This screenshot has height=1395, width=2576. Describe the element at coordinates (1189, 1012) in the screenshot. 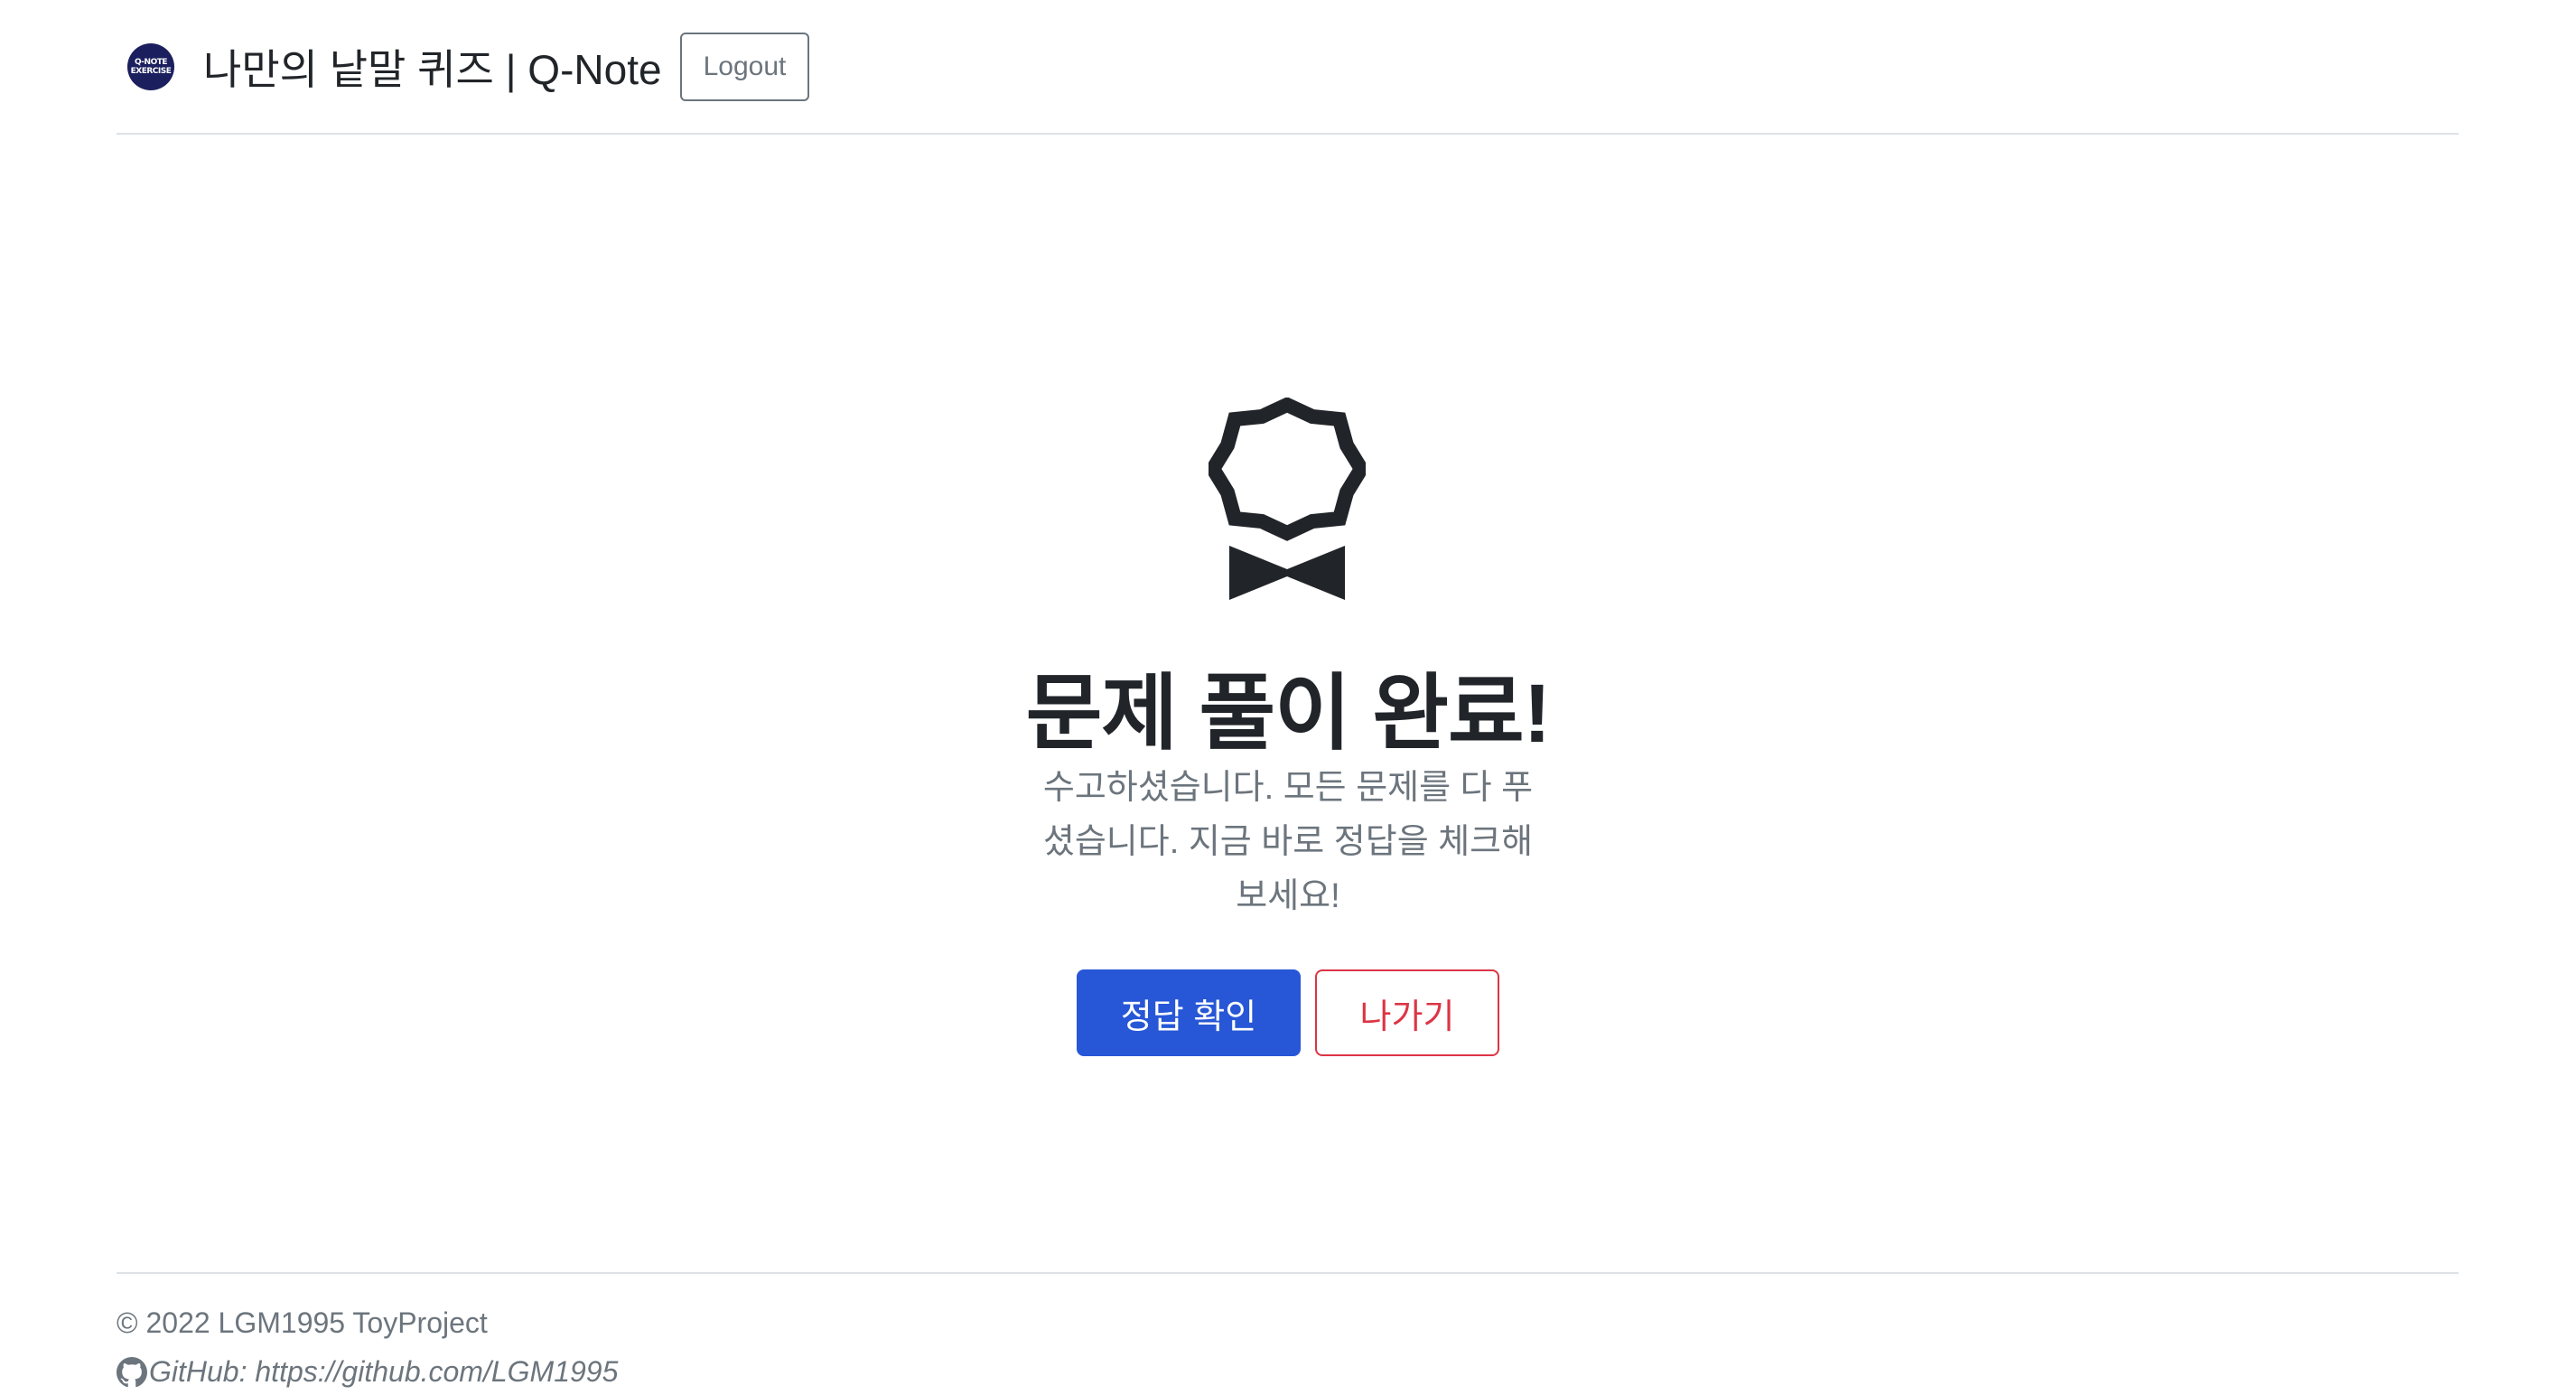

I see `check-answer-button: 정답 확인` at that location.